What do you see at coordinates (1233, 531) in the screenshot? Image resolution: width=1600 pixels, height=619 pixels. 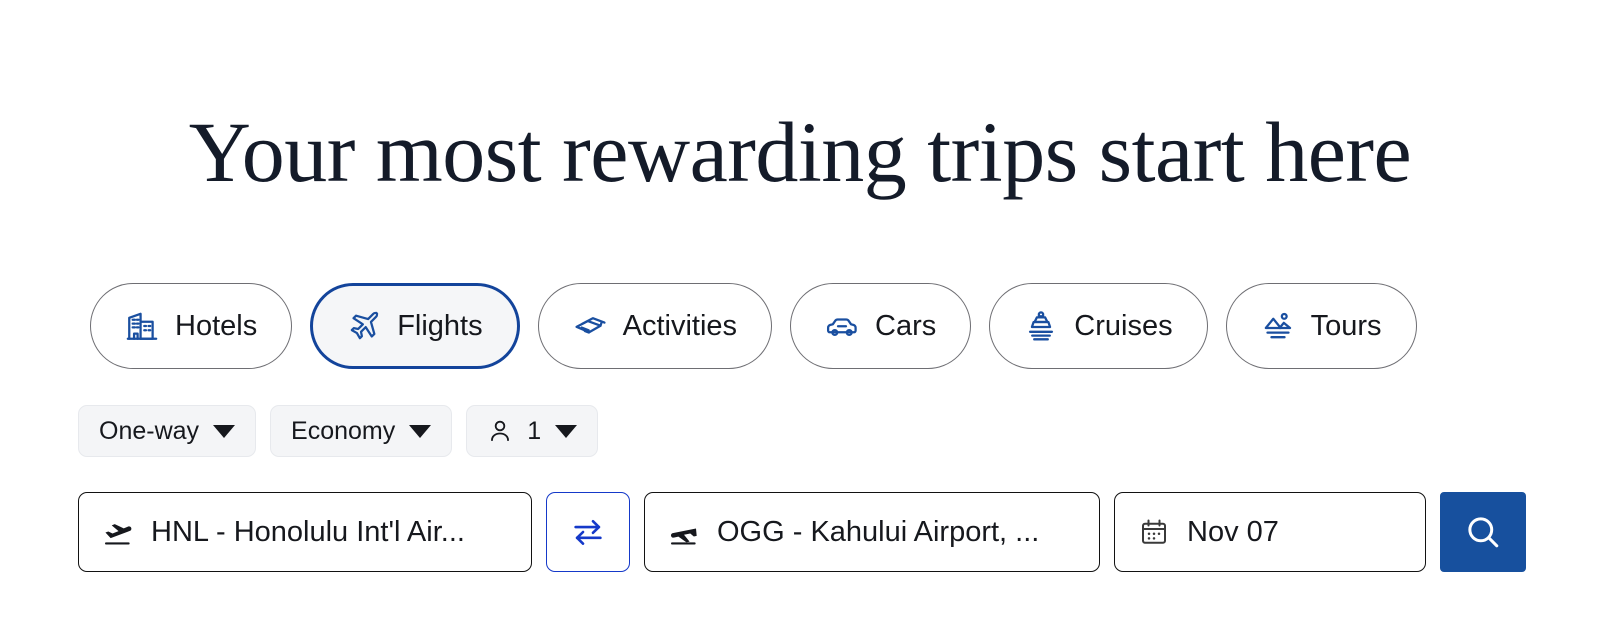 I see `departure-date-value: Nov 07` at bounding box center [1233, 531].